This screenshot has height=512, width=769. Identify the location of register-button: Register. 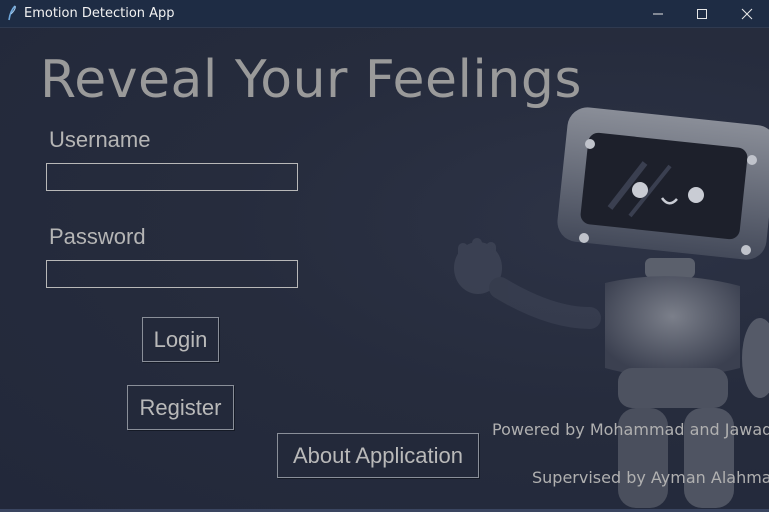
(180, 407).